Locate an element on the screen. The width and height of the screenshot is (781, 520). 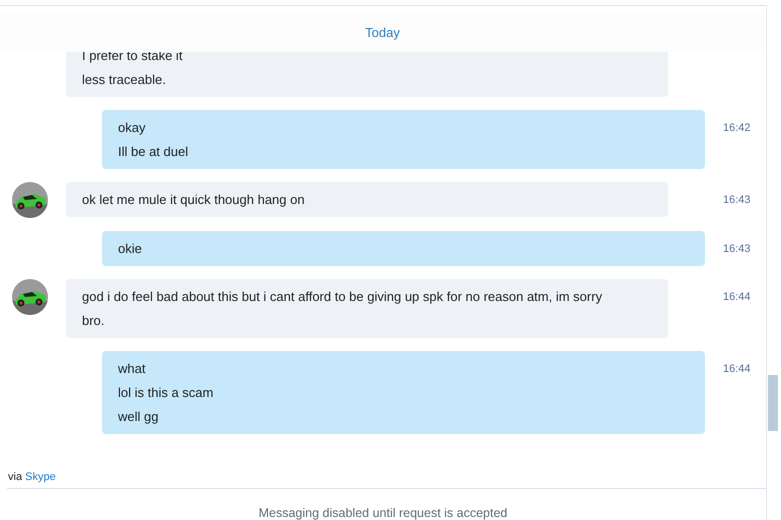
message-text: lol is this a scam is located at coordinates (166, 393).